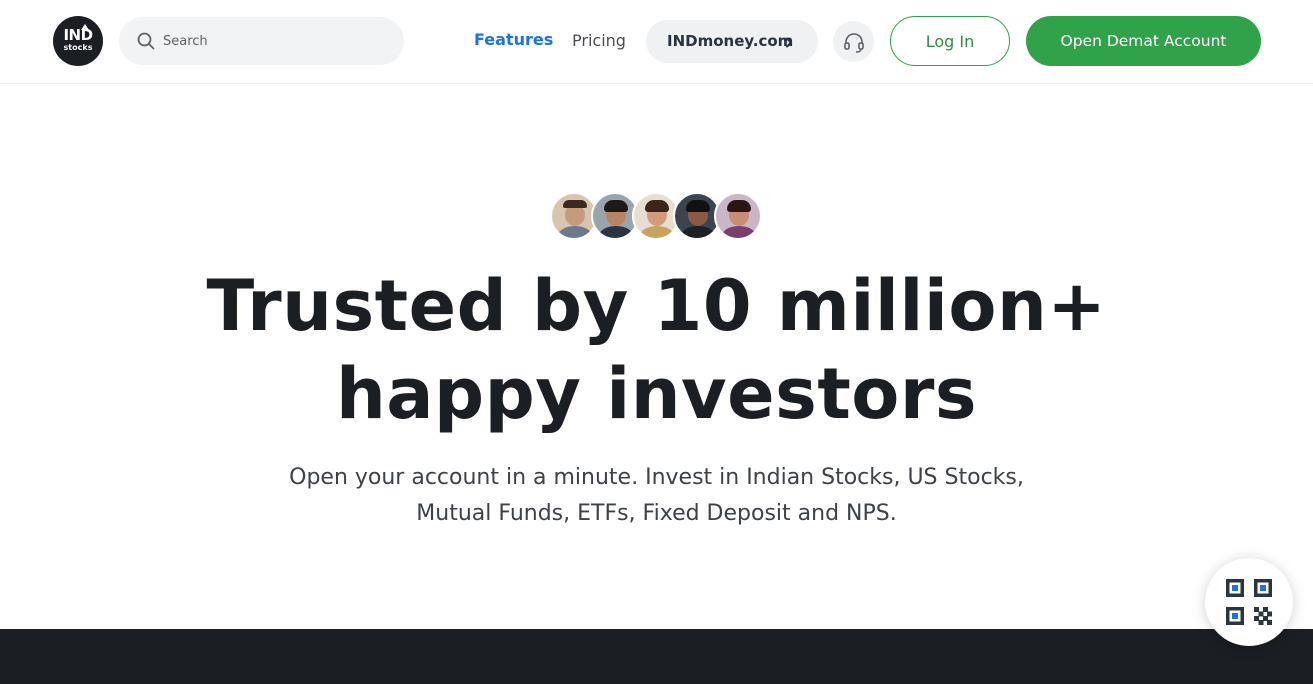 This screenshot has width=1313, height=684. Describe the element at coordinates (513, 39) in the screenshot. I see `nav-link-features: Features` at that location.